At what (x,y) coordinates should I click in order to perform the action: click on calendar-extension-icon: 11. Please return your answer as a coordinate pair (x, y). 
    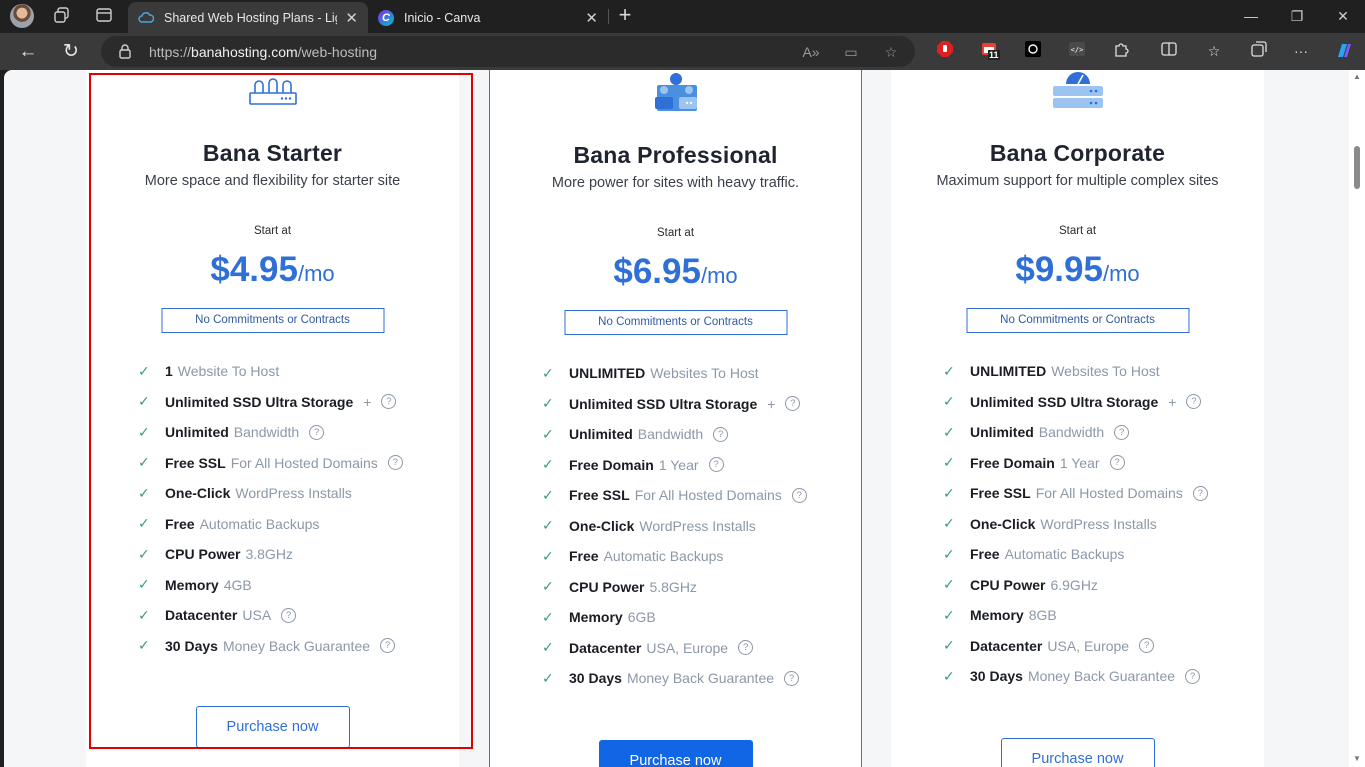
    Looking at the image, I should click on (990, 51).